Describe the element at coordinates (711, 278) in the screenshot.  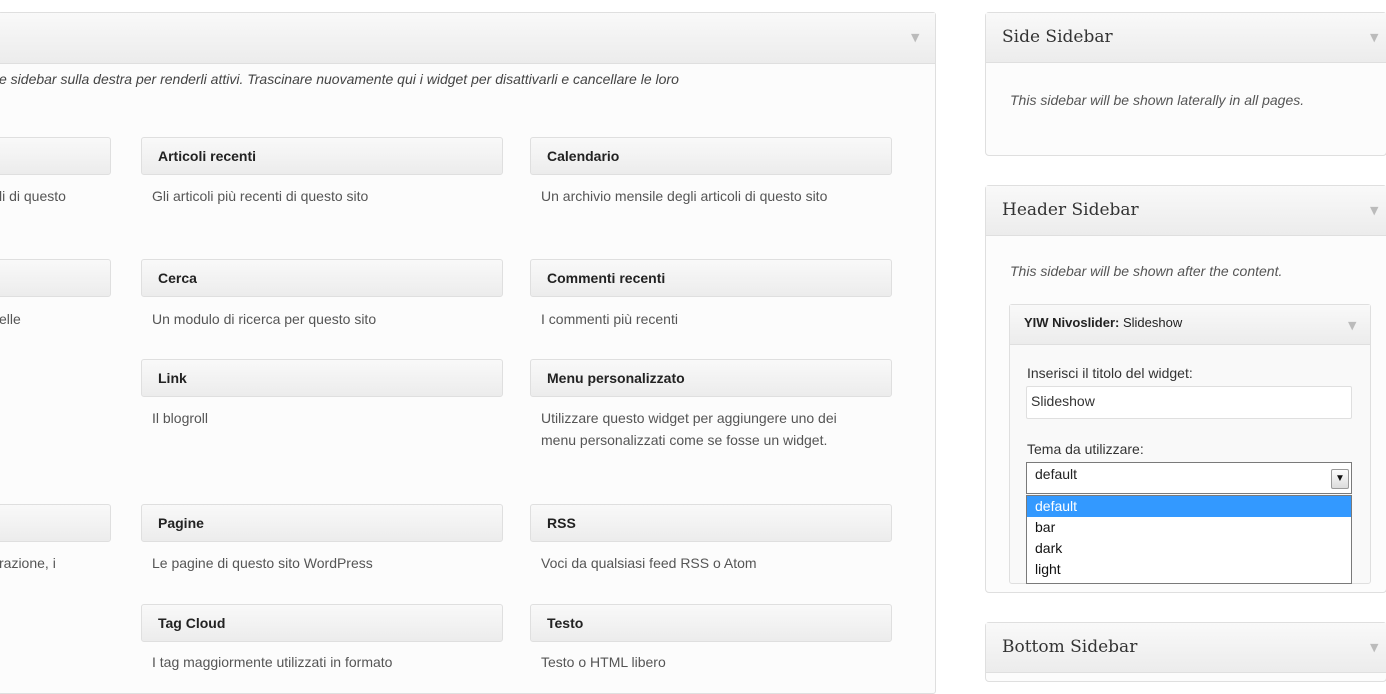
I see `widget-commenti-recenti: Commenti recenti` at that location.